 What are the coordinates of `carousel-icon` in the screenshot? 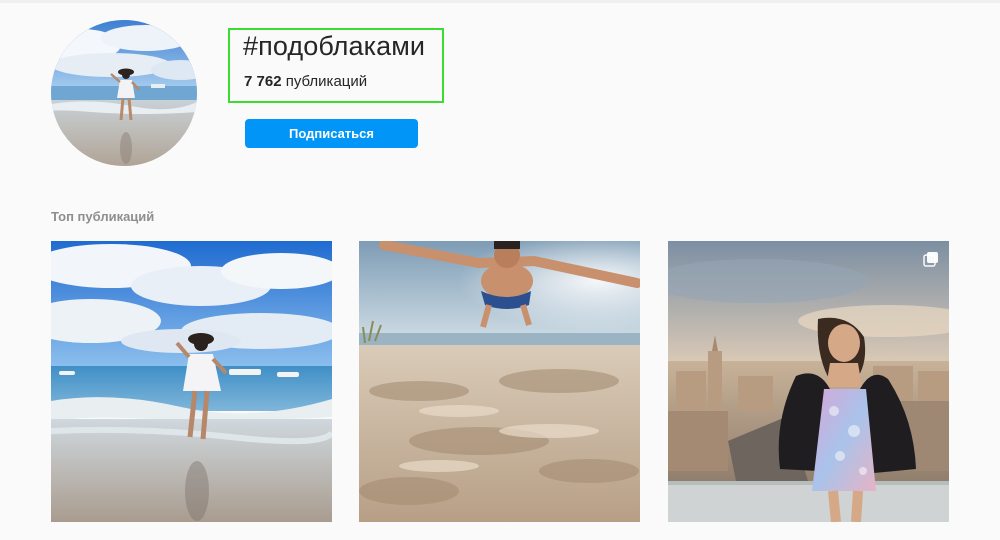 It's located at (930, 259).